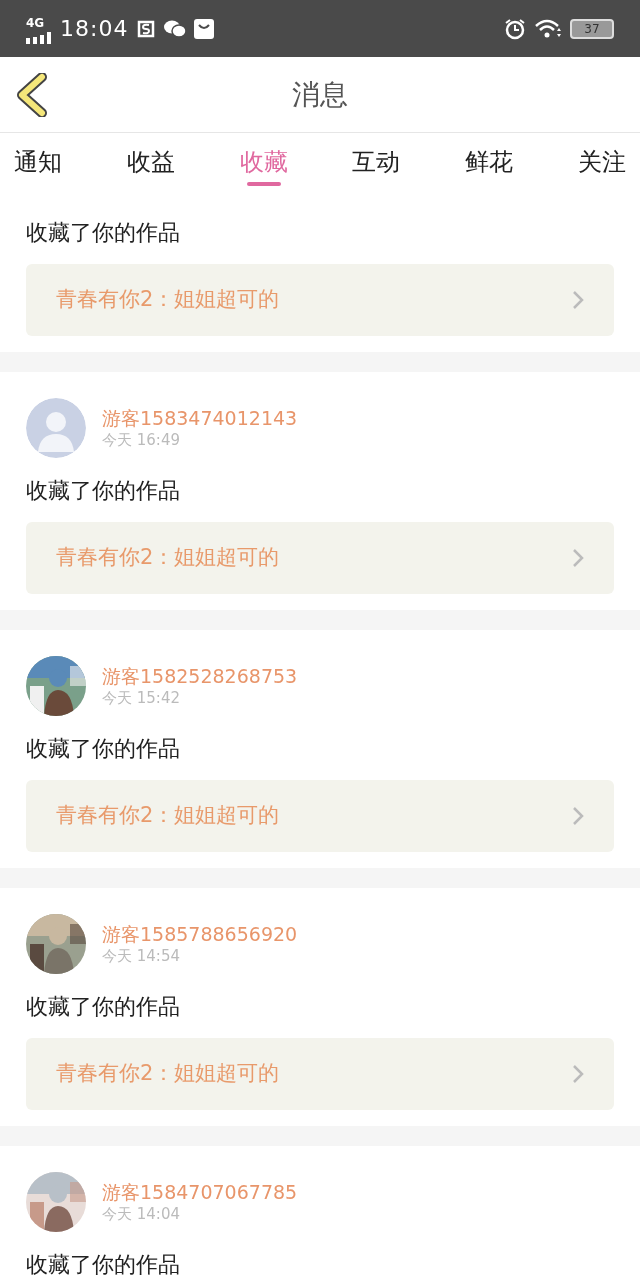 This screenshot has height=1276, width=640. What do you see at coordinates (39, 37) in the screenshot?
I see `signal-icon` at bounding box center [39, 37].